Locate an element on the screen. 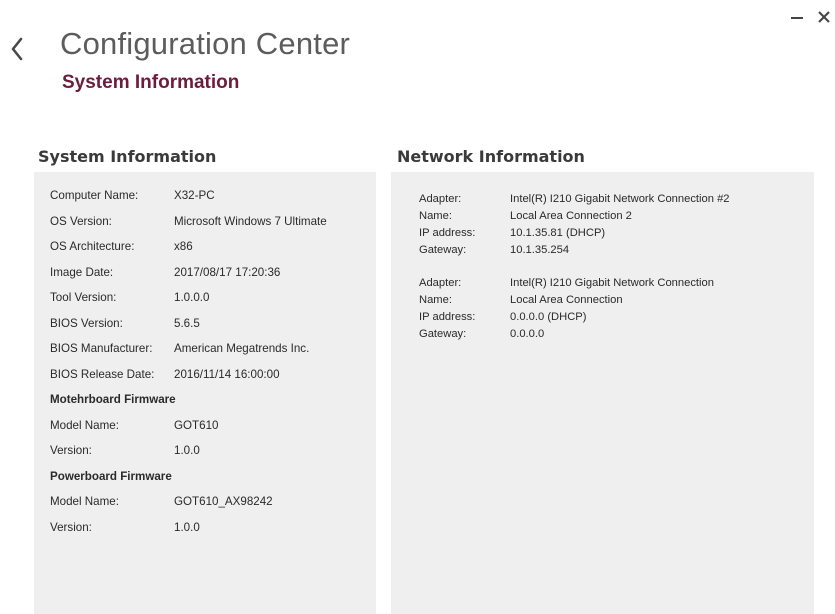 This screenshot has width=835, height=614. row-value: 2017/08/17 17:20:36 is located at coordinates (227, 272).